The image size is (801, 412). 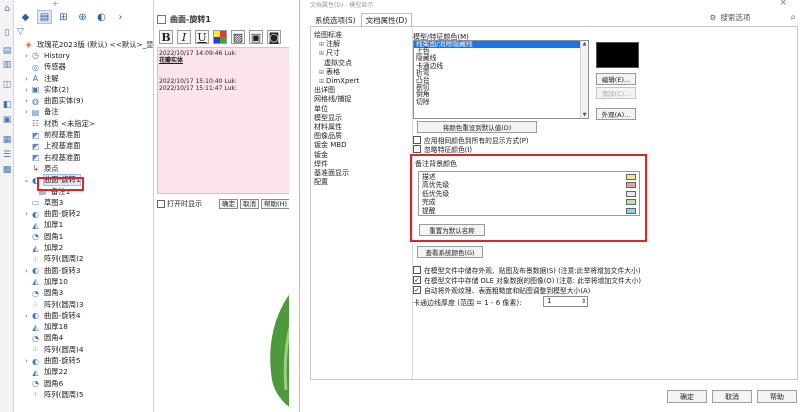 What do you see at coordinates (250, 204) in the screenshot?
I see `note-cancel-button: 取消` at bounding box center [250, 204].